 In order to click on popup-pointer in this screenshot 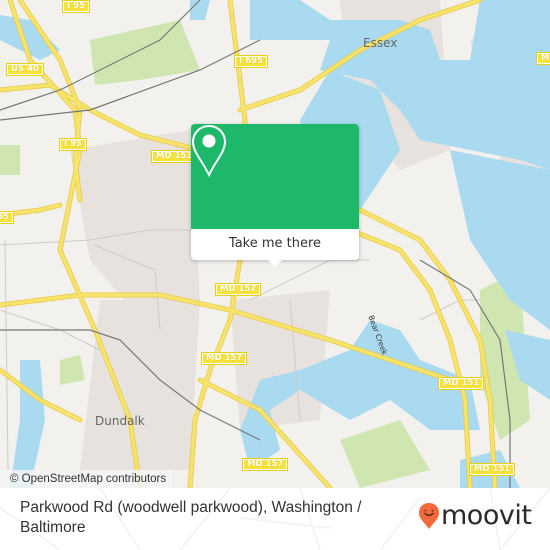, I will do `click(275, 263)`.